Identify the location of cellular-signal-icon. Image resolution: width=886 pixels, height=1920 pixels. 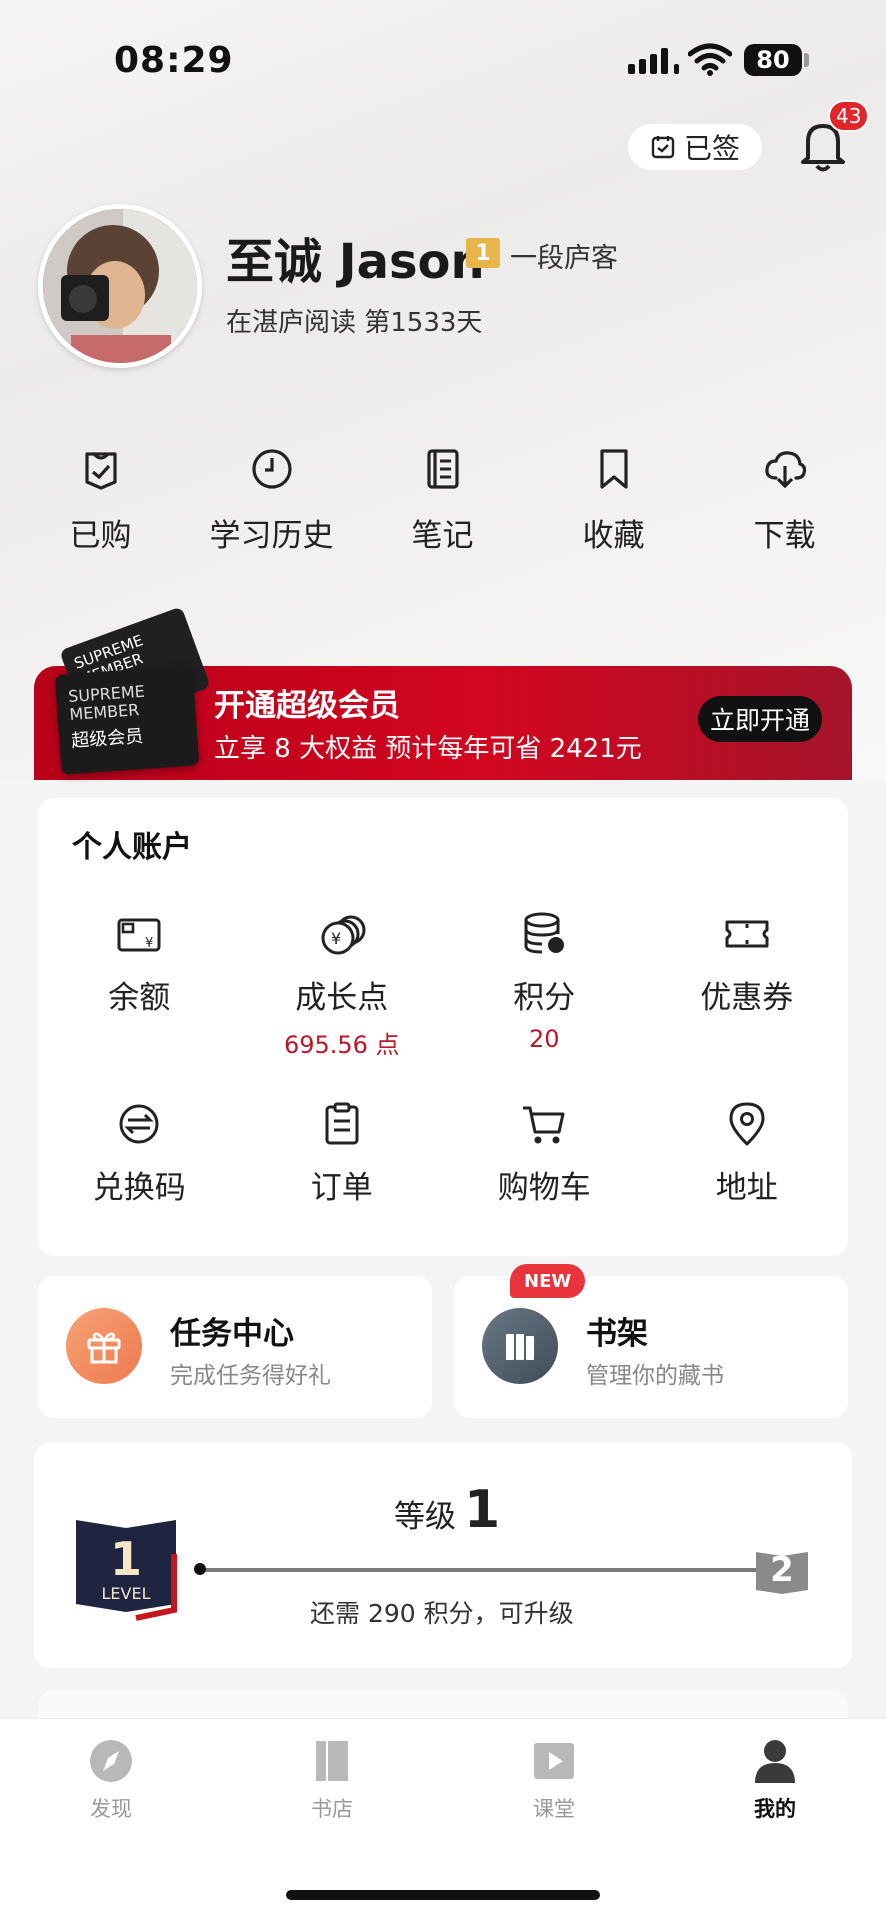
(653, 60).